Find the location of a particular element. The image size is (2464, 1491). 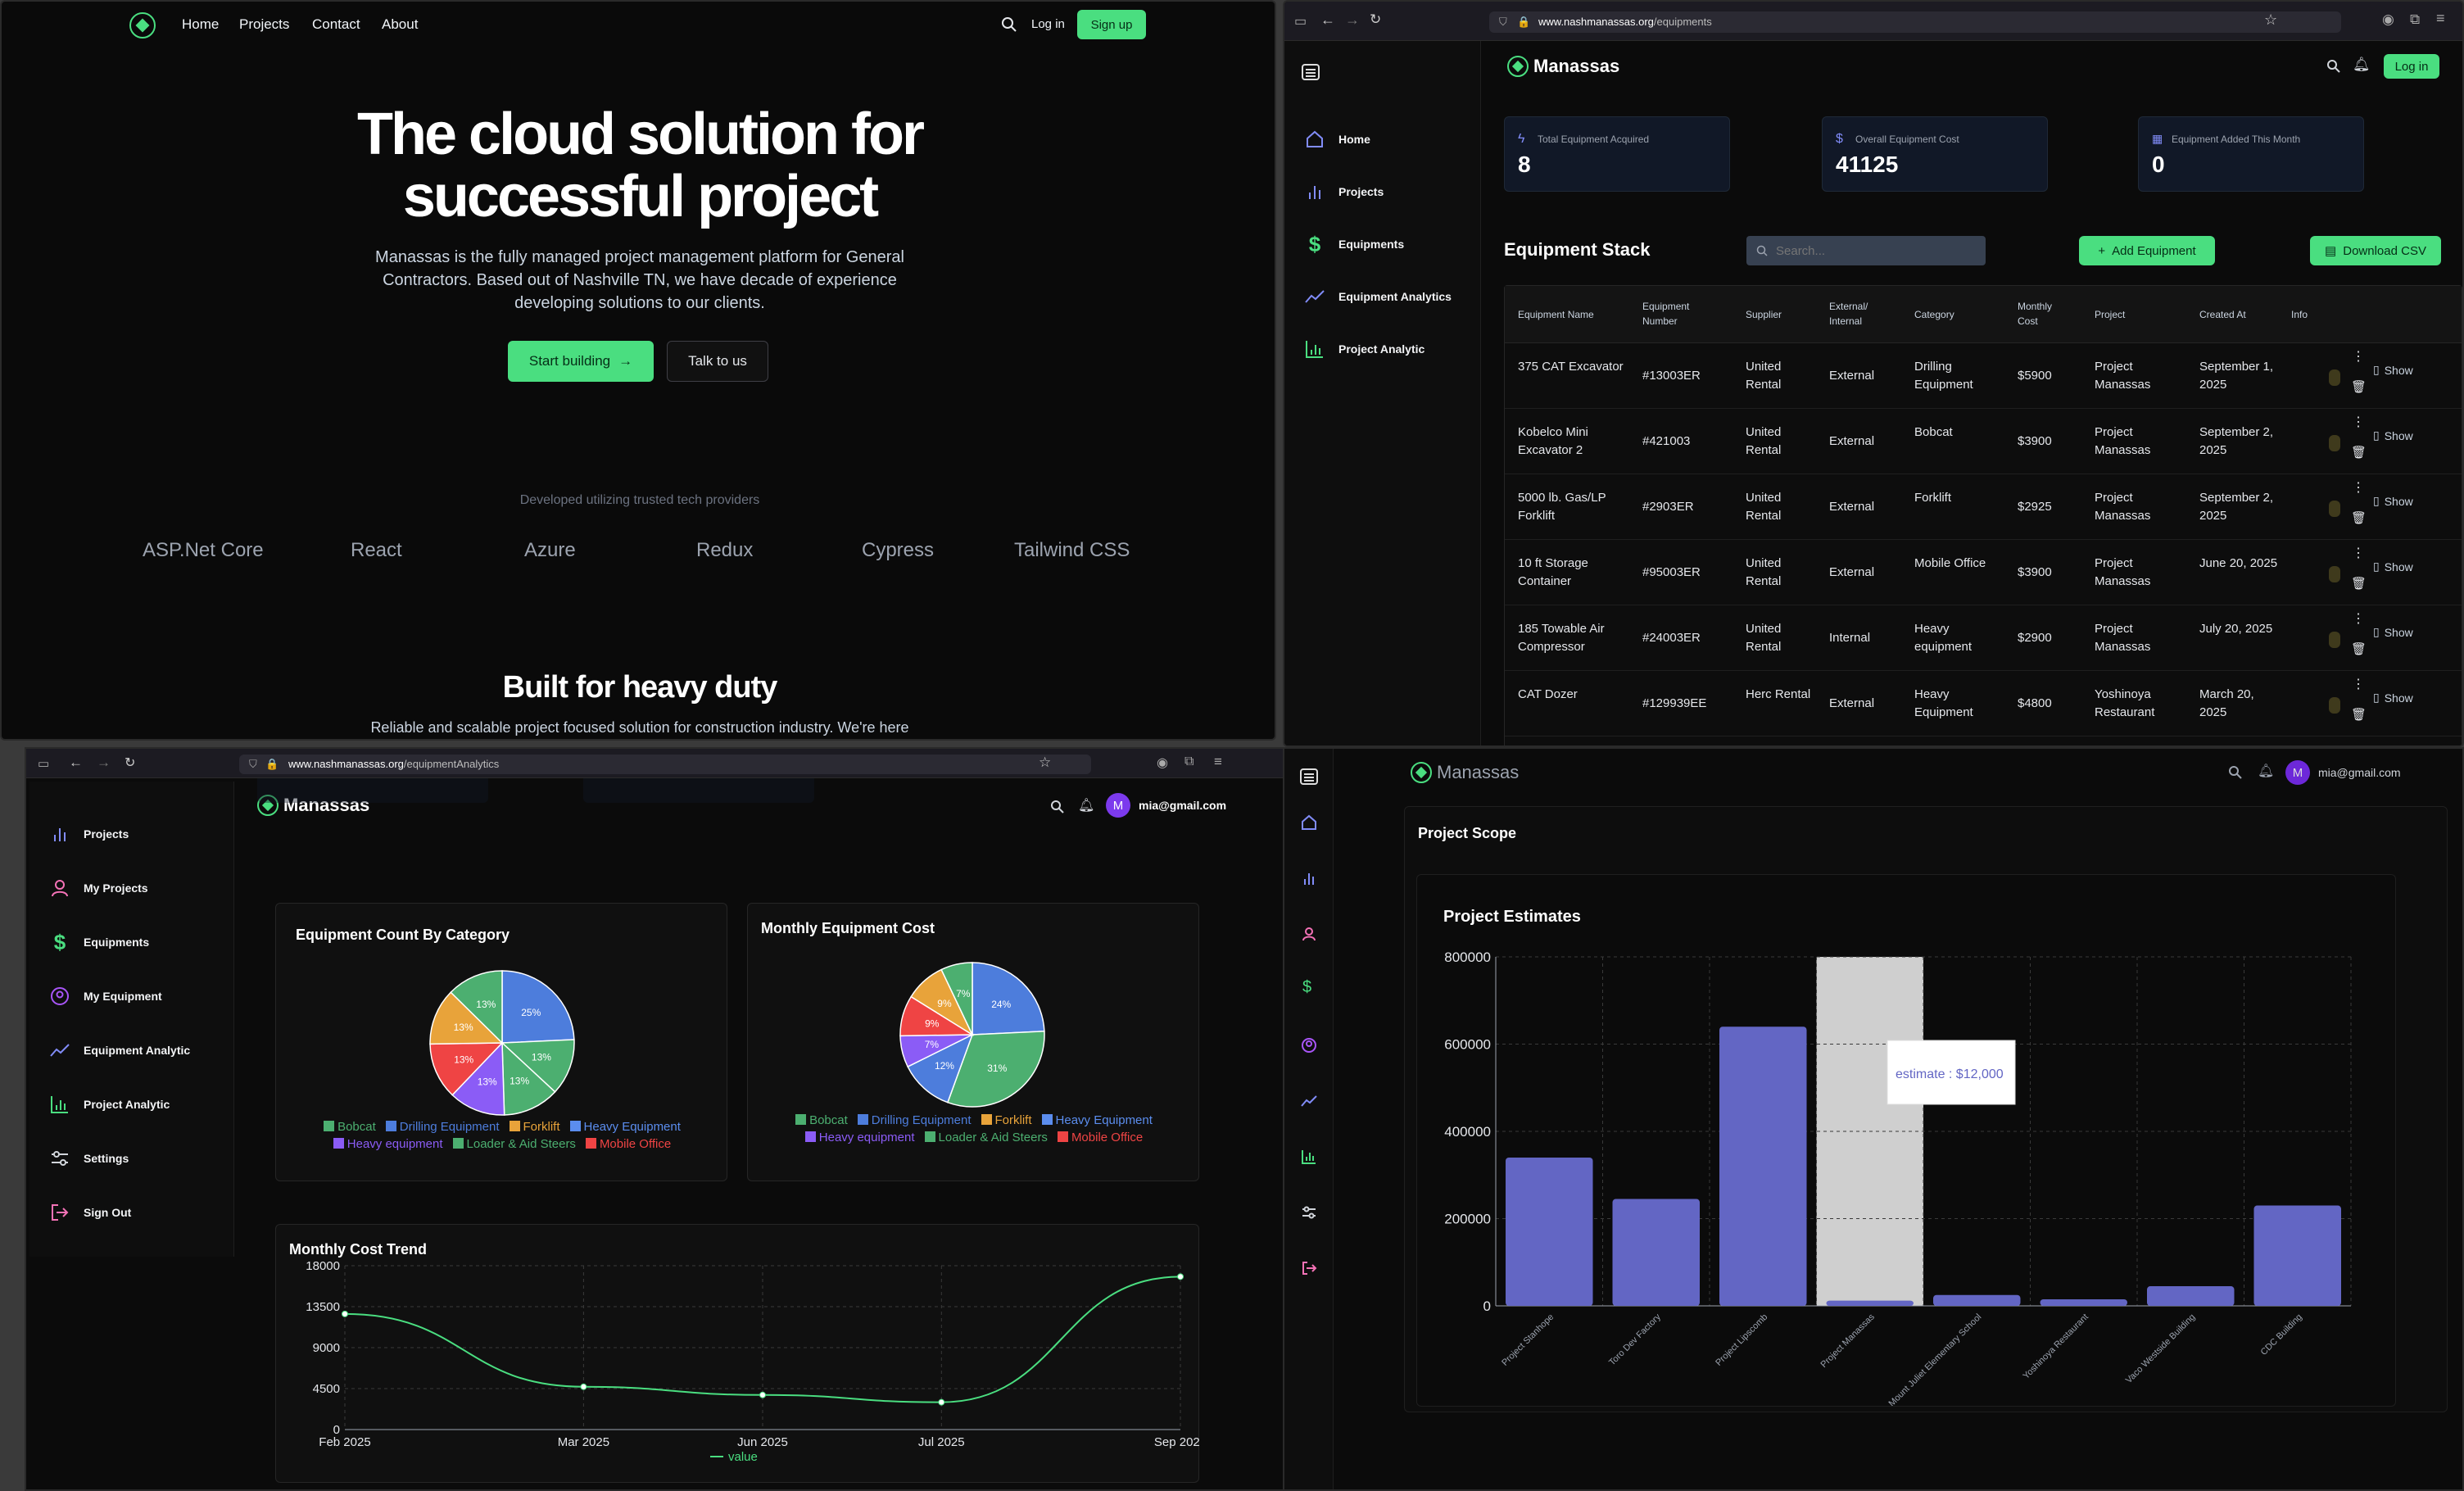

home-icon is located at coordinates (1309, 822).